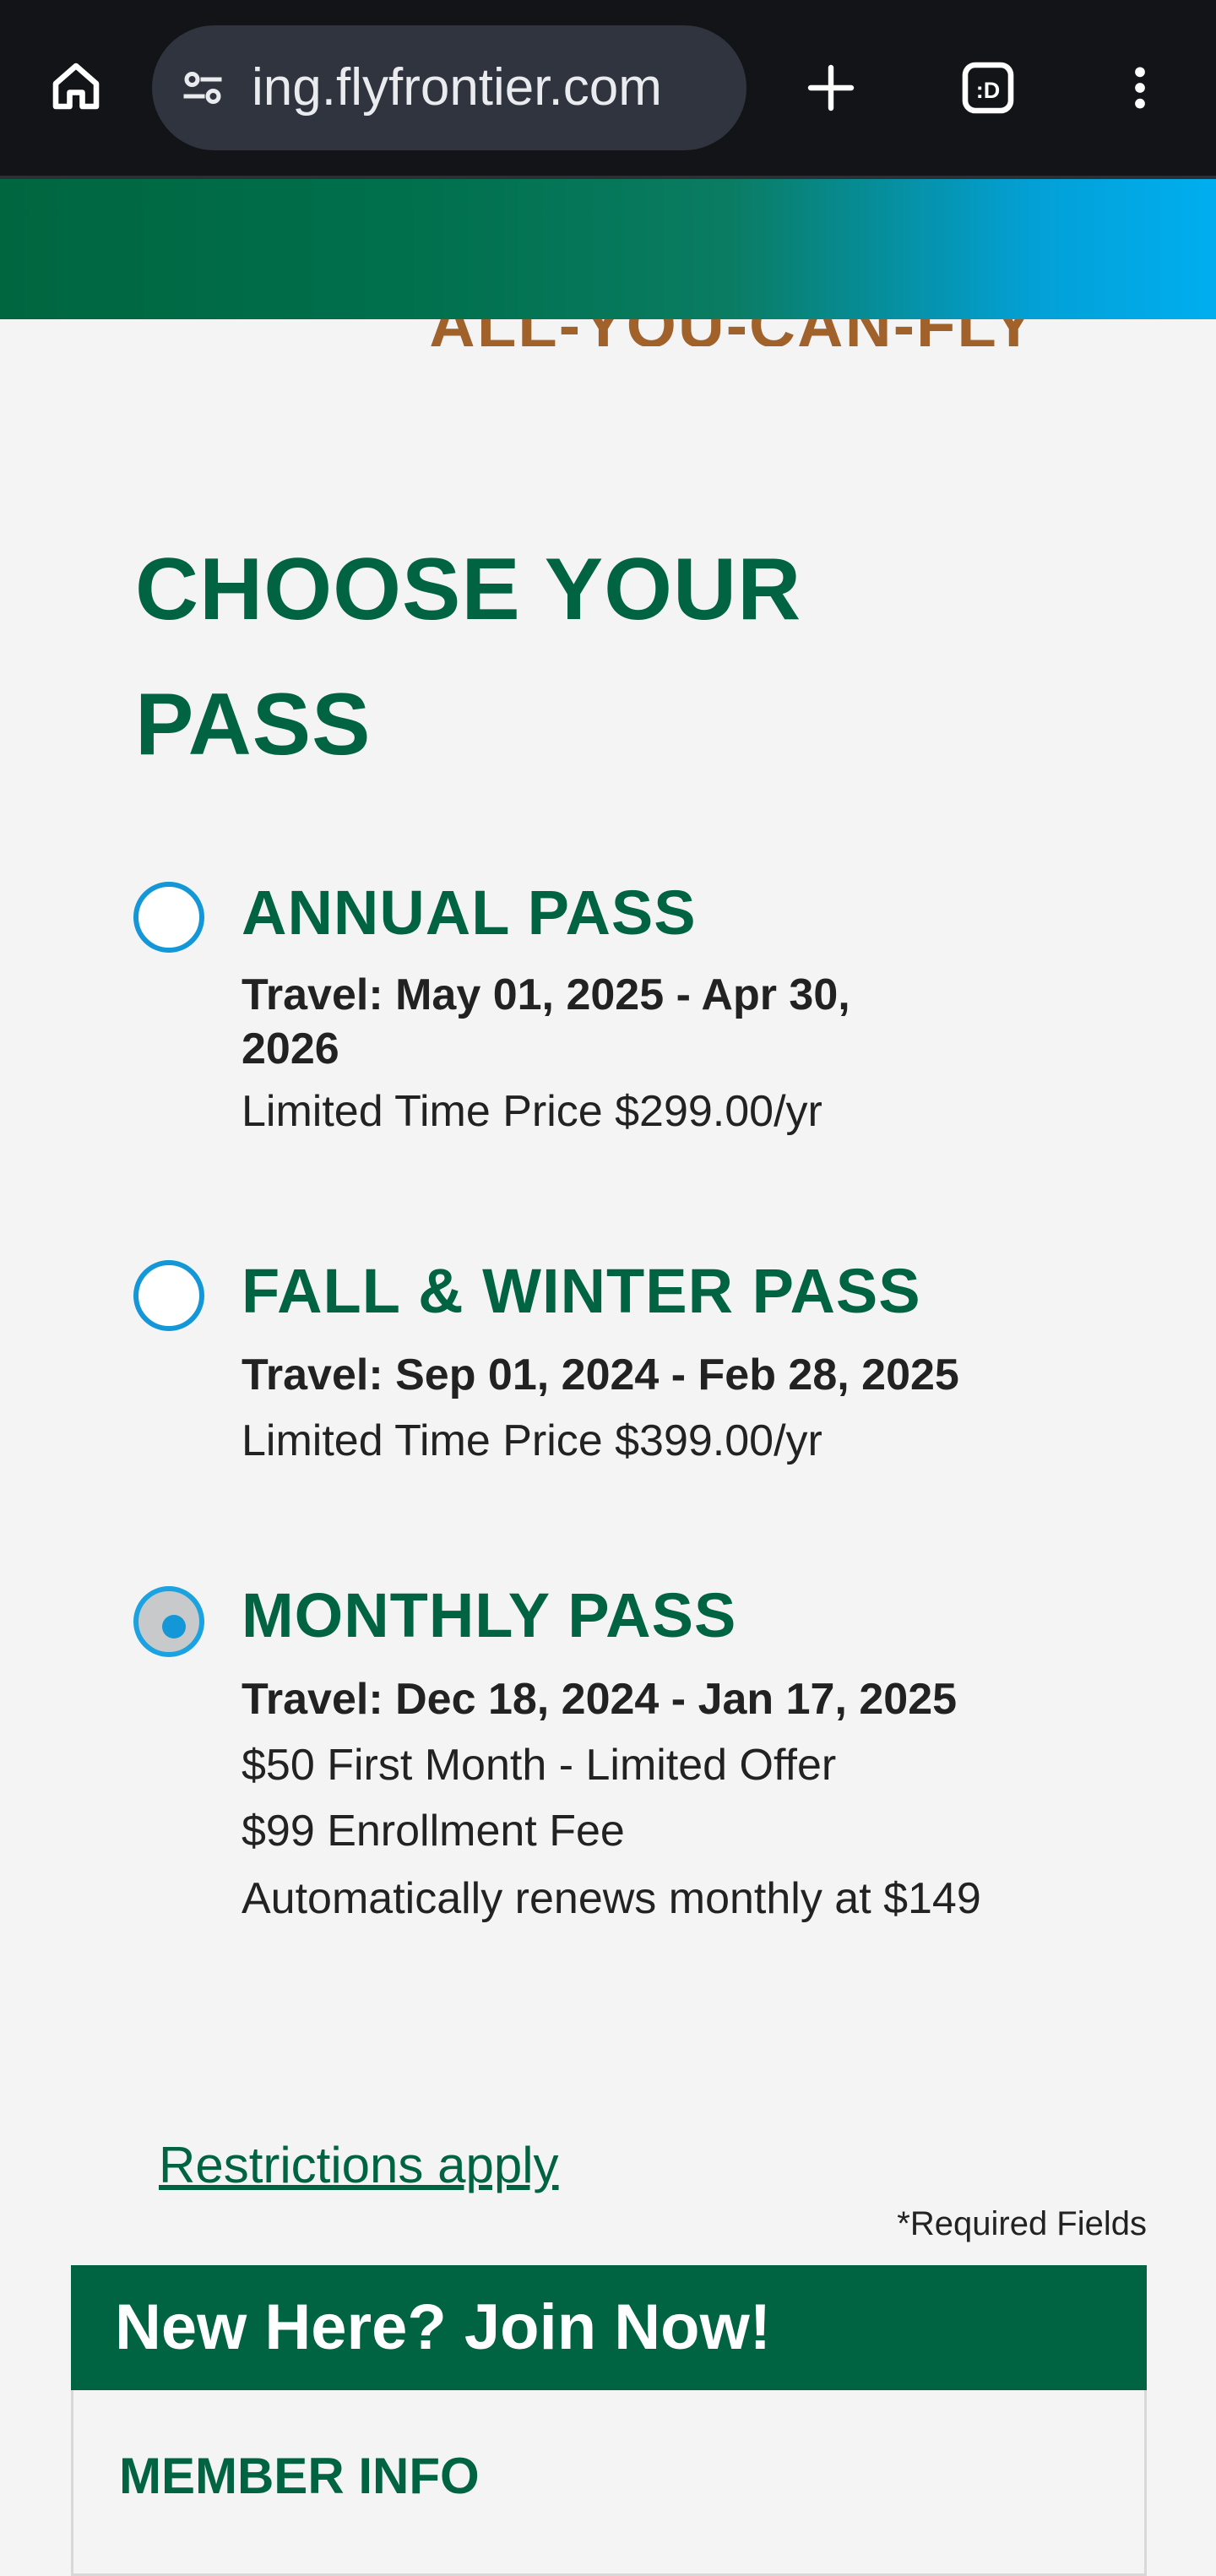 The height and width of the screenshot is (2576, 1216). Describe the element at coordinates (253, 725) in the screenshot. I see `page-title-line2: PASS` at that location.